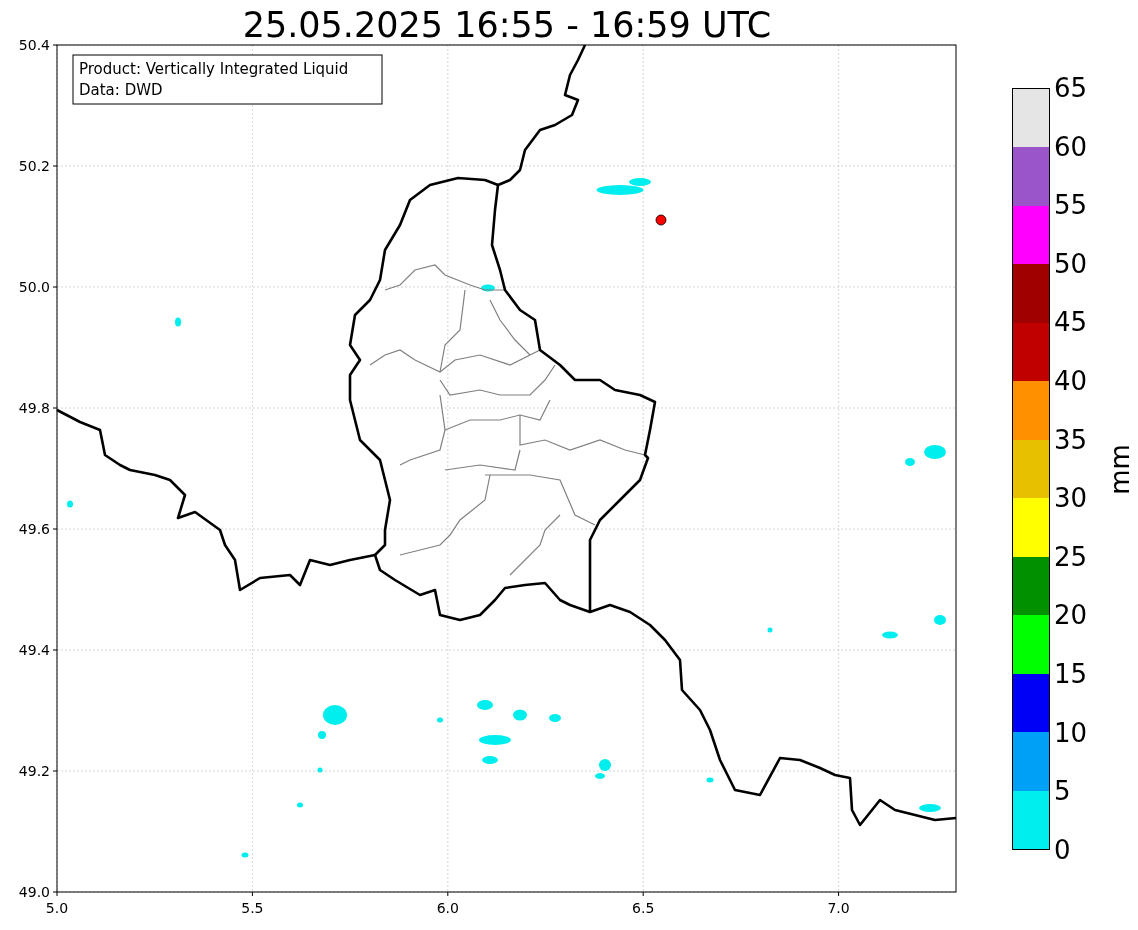 The height and width of the screenshot is (930, 1138). What do you see at coordinates (1071, 88) in the screenshot?
I see `colorbar-tick-label: 65` at bounding box center [1071, 88].